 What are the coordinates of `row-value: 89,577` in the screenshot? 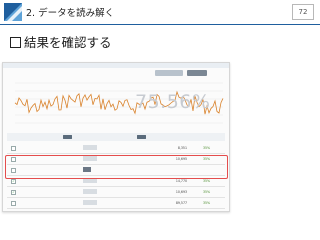 It's located at (181, 203).